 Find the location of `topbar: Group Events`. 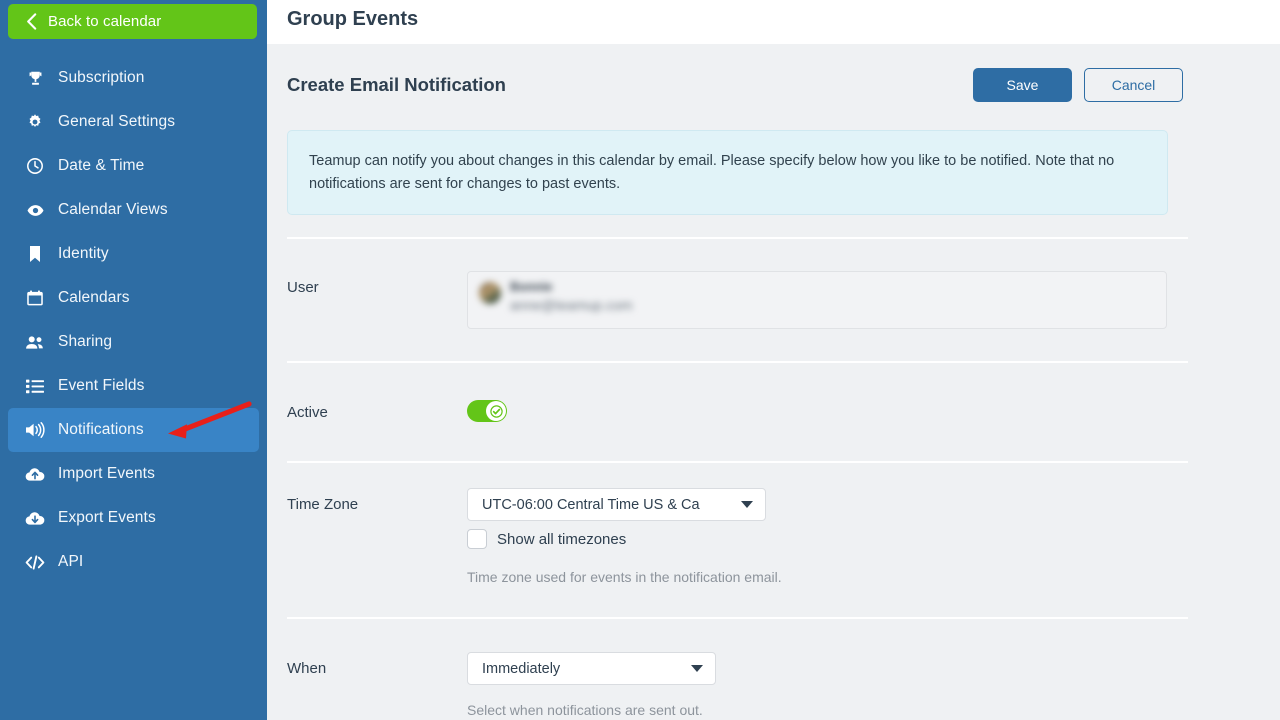

topbar: Group Events is located at coordinates (773, 22).